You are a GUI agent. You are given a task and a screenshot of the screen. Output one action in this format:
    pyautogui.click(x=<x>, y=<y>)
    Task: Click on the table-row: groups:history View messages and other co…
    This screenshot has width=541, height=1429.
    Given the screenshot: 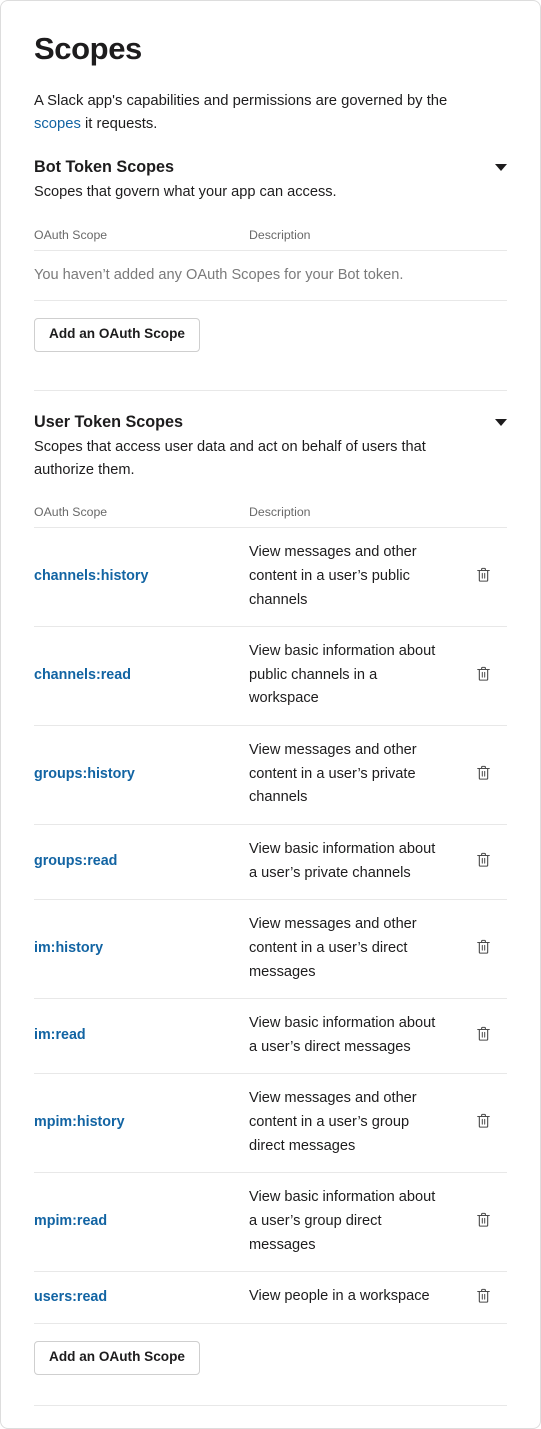 What is the action you would take?
    pyautogui.click(x=270, y=775)
    